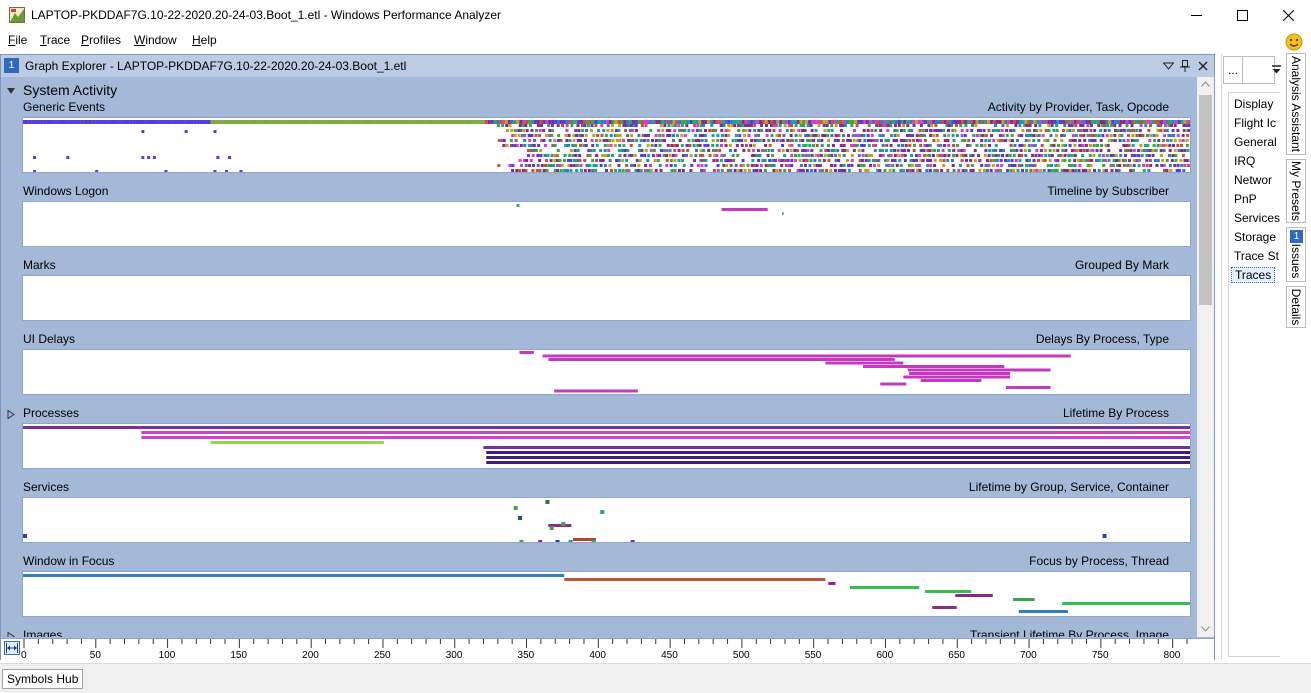 Image resolution: width=1311 pixels, height=693 pixels. What do you see at coordinates (1205, 357) in the screenshot?
I see `graph-explorer-scrollbar` at bounding box center [1205, 357].